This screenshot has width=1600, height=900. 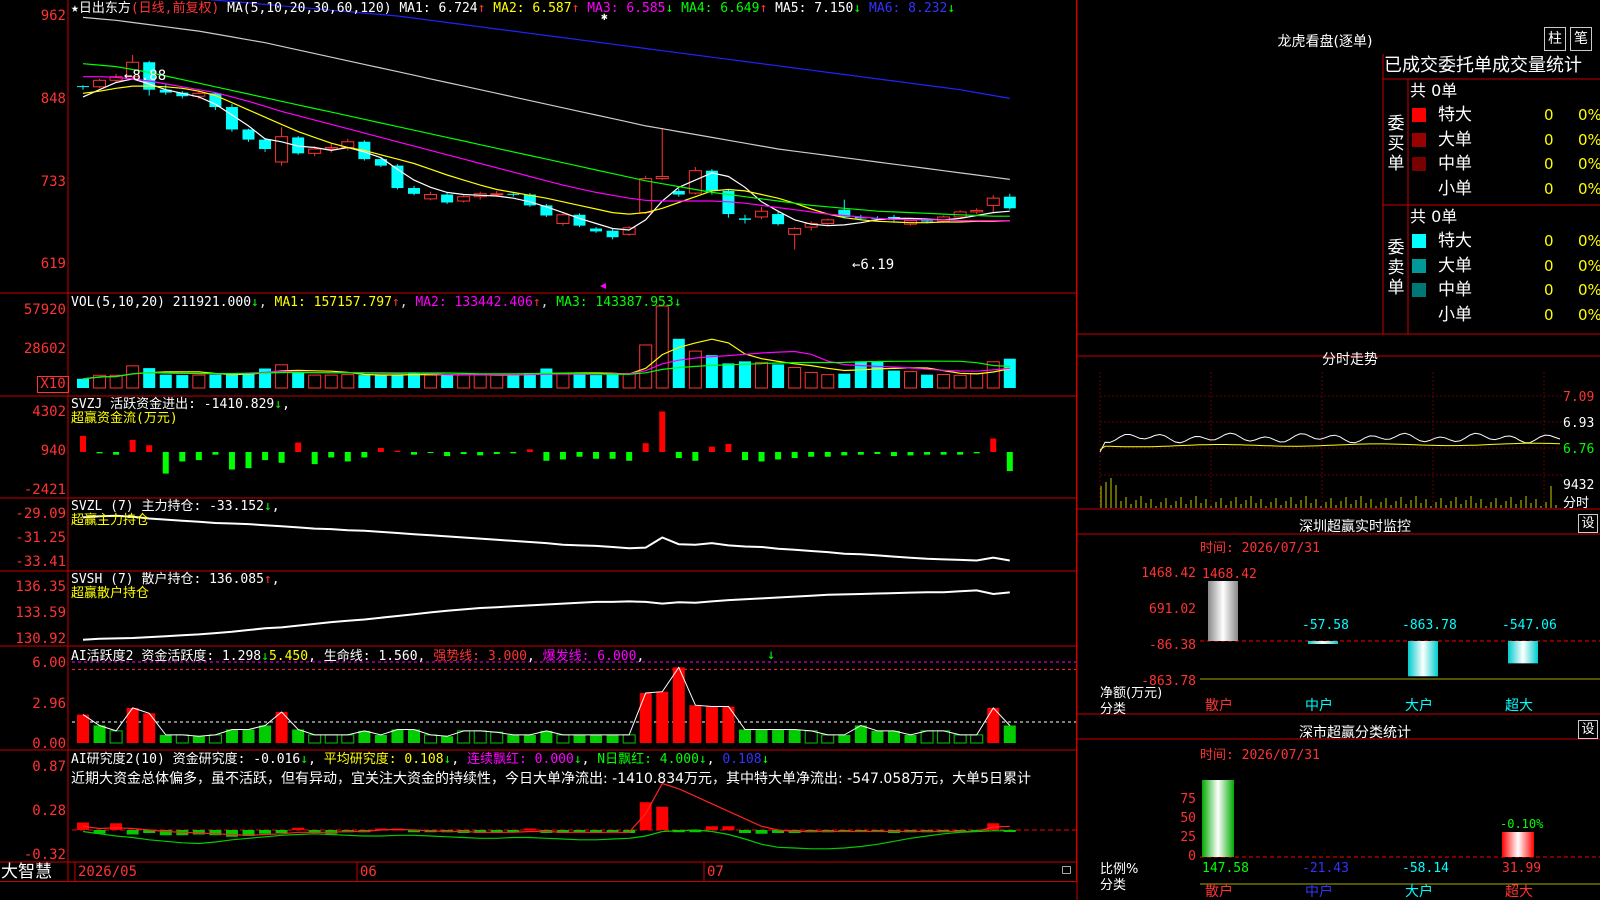 I want to click on sell-row-count: 0, so click(x=1549, y=314).